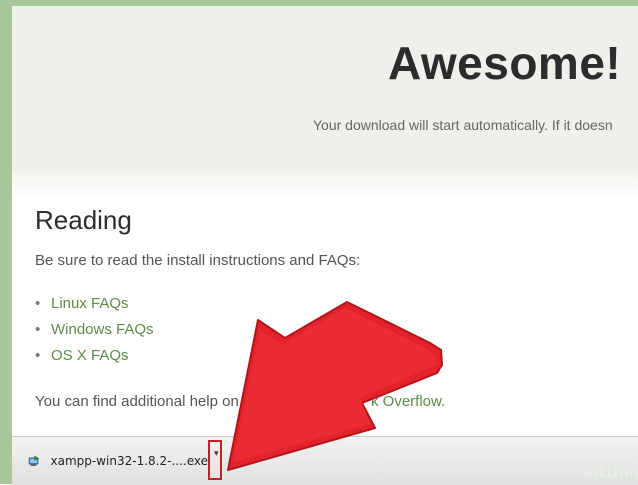  What do you see at coordinates (335, 386) in the screenshot?
I see `pointer-arrow-overlay` at bounding box center [335, 386].